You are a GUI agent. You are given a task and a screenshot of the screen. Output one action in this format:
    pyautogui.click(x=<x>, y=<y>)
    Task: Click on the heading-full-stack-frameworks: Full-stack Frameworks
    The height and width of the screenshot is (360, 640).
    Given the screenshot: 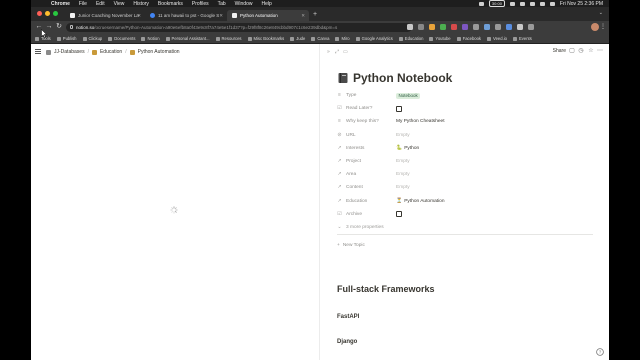 What is the action you would take?
    pyautogui.click(x=386, y=289)
    